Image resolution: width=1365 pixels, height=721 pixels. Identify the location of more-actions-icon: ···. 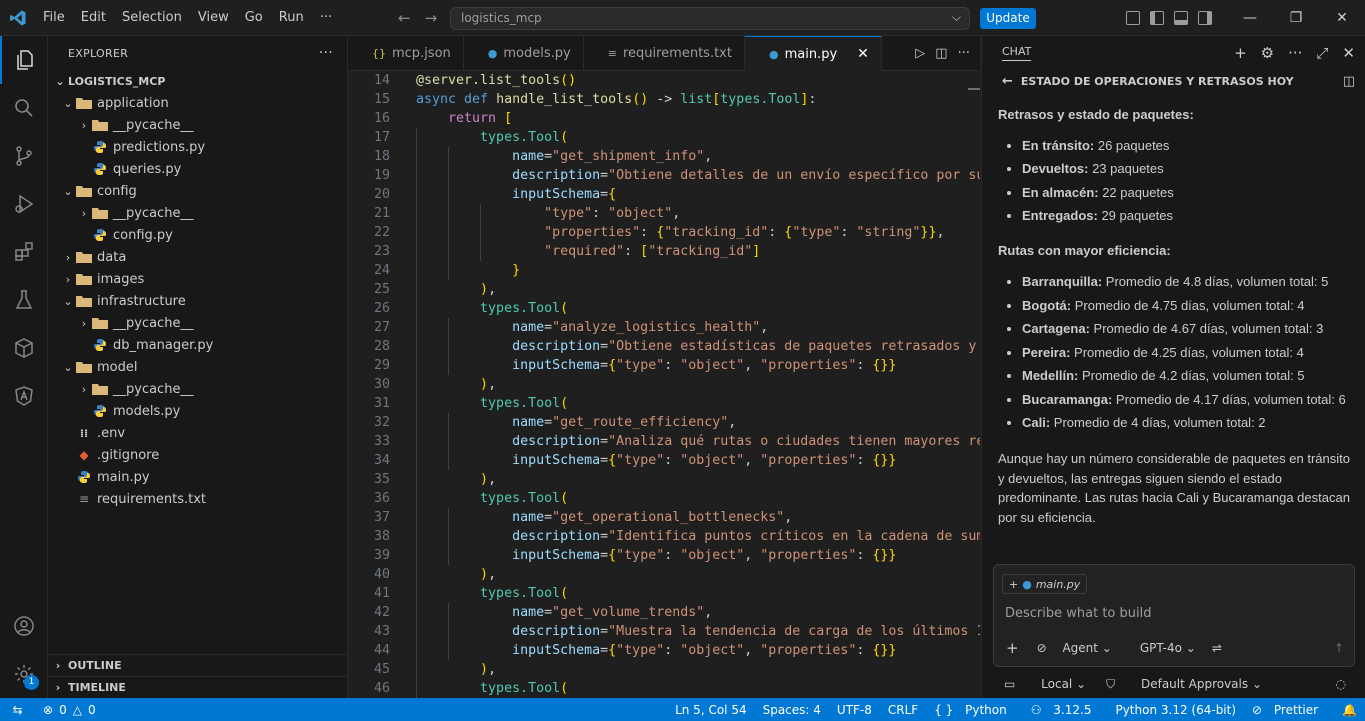
(326, 53).